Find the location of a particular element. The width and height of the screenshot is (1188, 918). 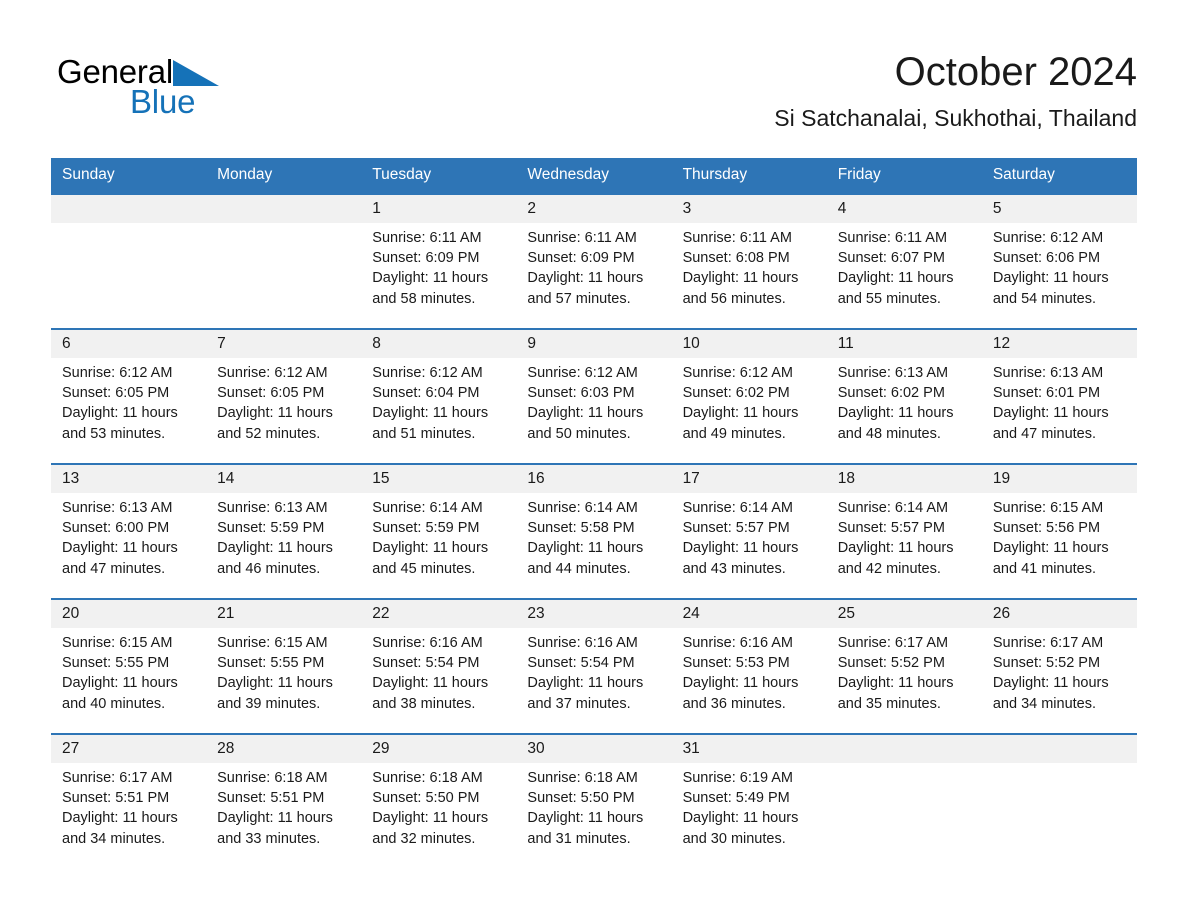

daylight-text-line2: and 33 minutes. is located at coordinates (269, 838).